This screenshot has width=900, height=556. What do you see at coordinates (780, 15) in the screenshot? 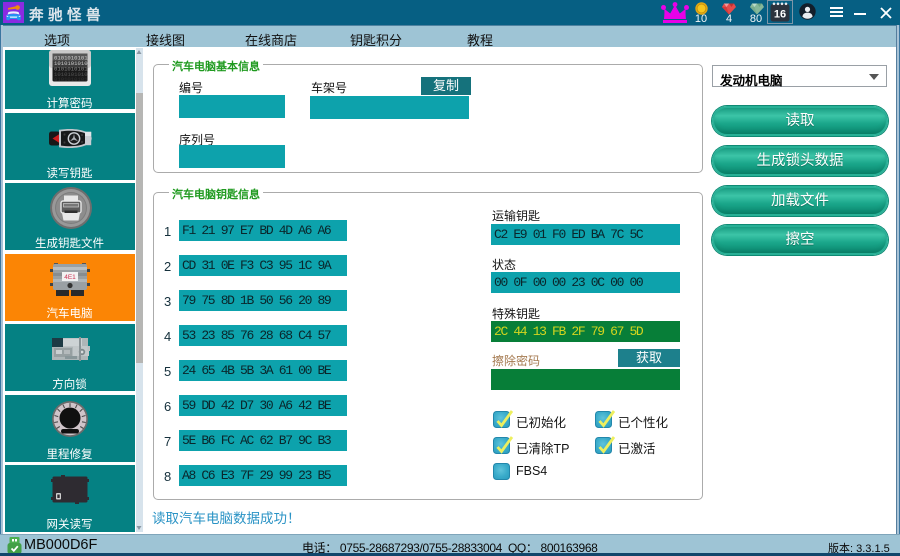
I see `svg-text: 16` at bounding box center [780, 15].